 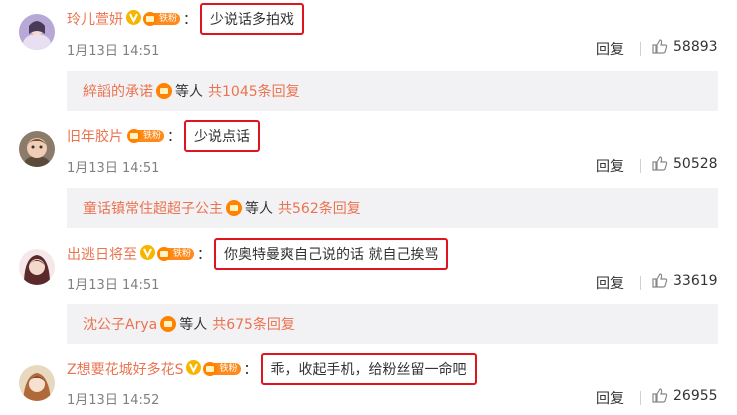 I want to click on comment-text: 少说话多拍戏, so click(x=252, y=19).